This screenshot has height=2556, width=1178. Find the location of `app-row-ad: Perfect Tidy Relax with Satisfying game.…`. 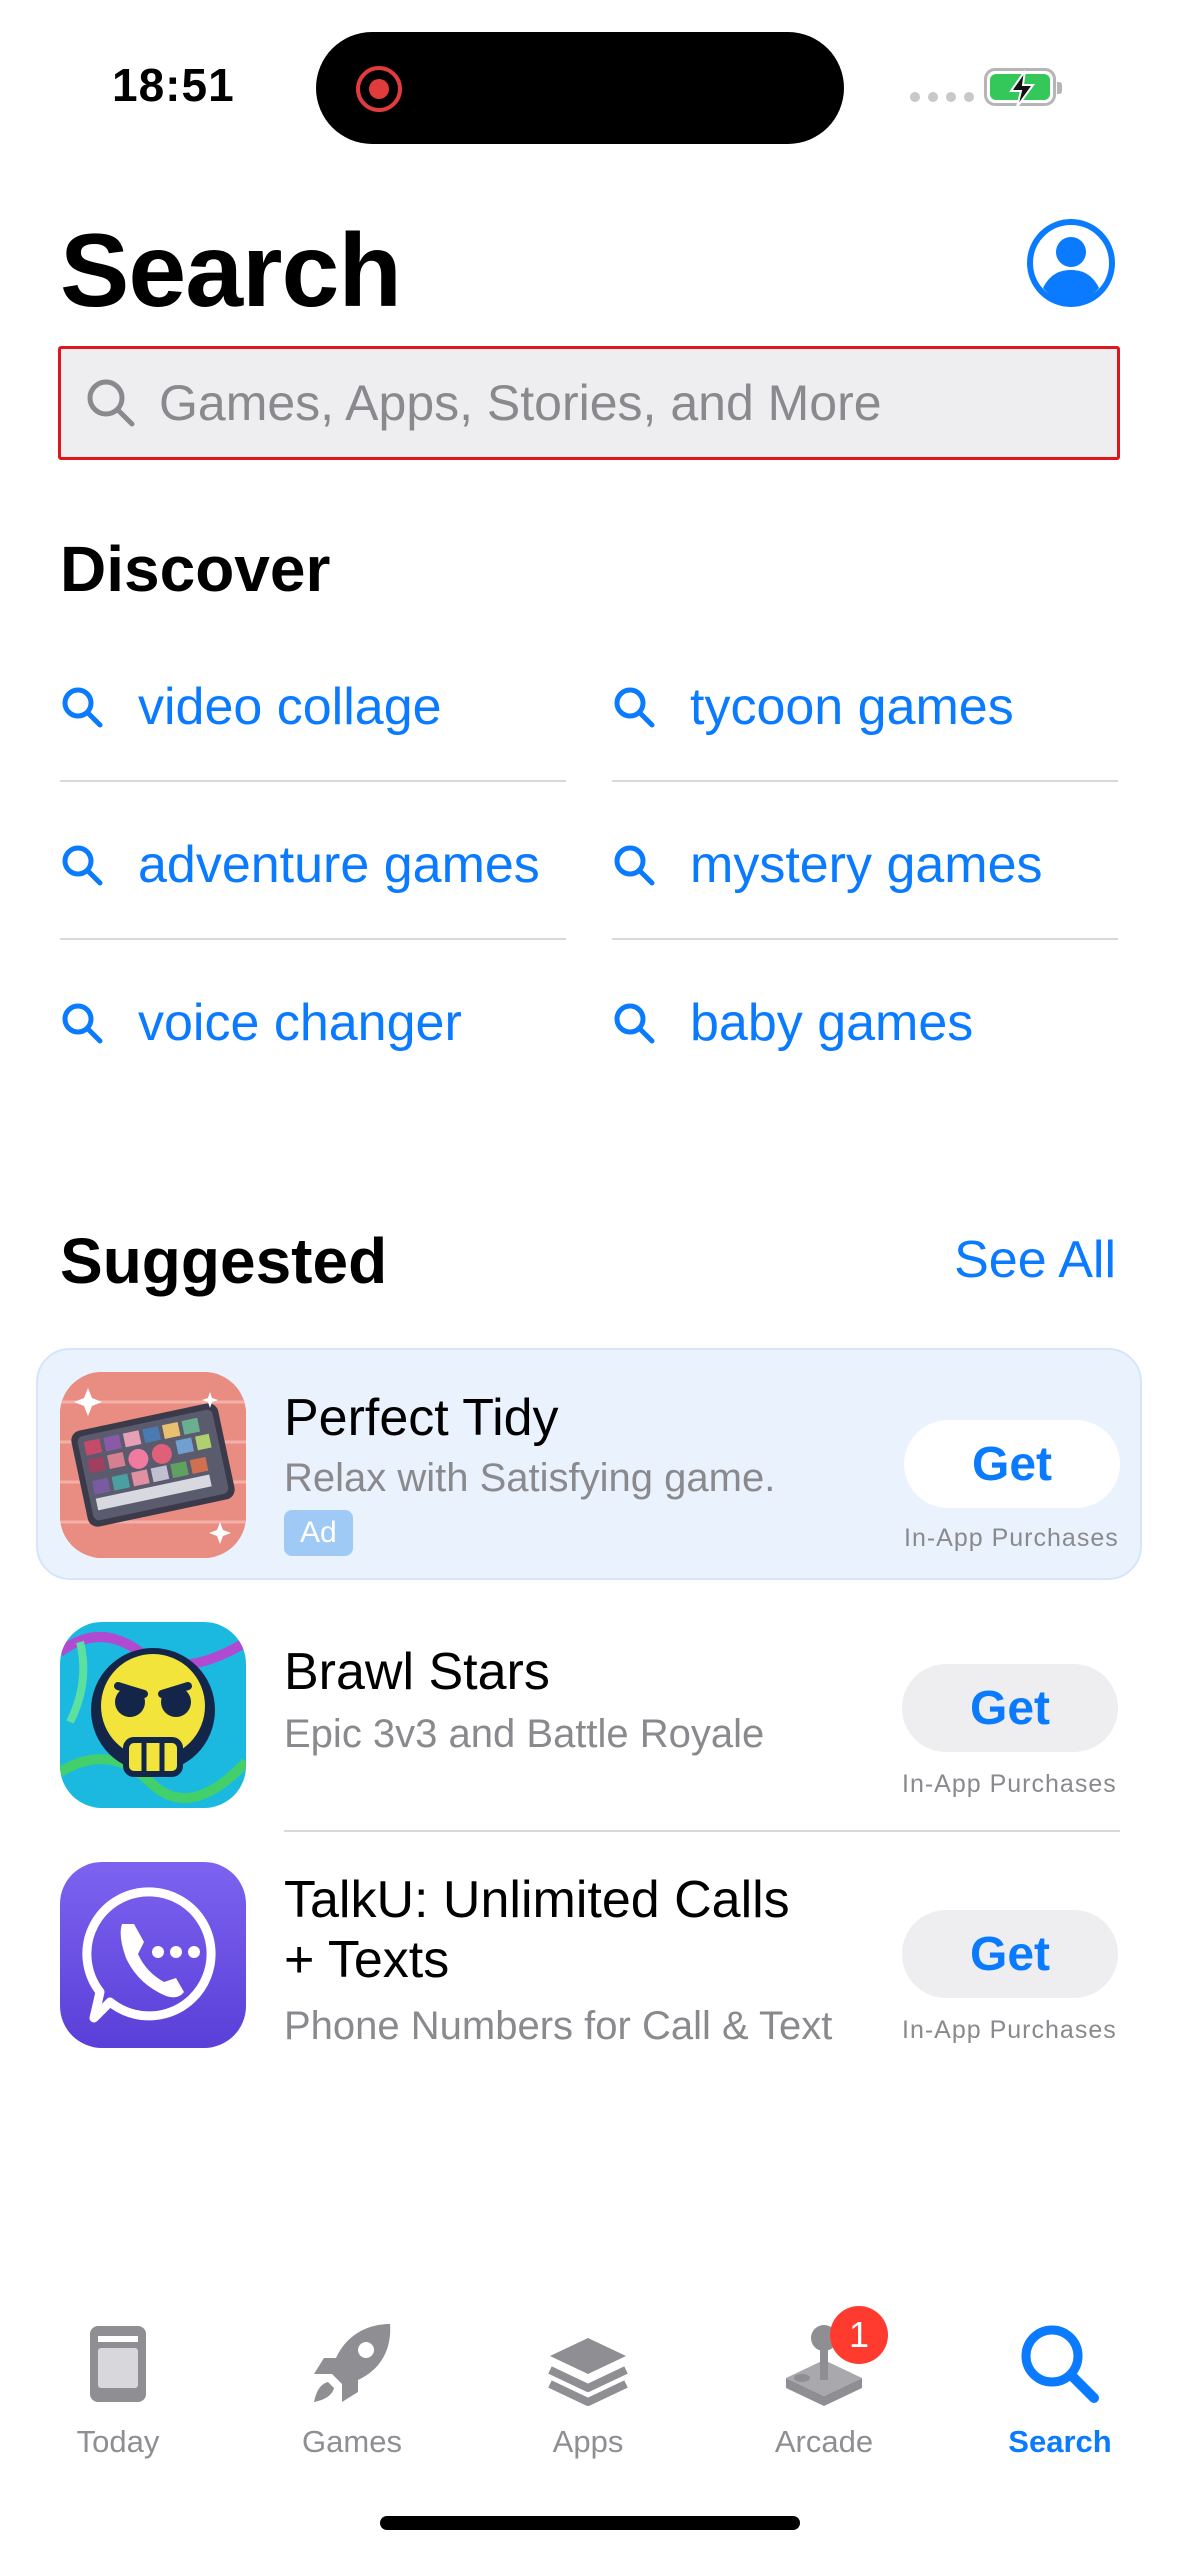

app-row-ad: Perfect Tidy Relax with Satisfying game.… is located at coordinates (589, 1464).